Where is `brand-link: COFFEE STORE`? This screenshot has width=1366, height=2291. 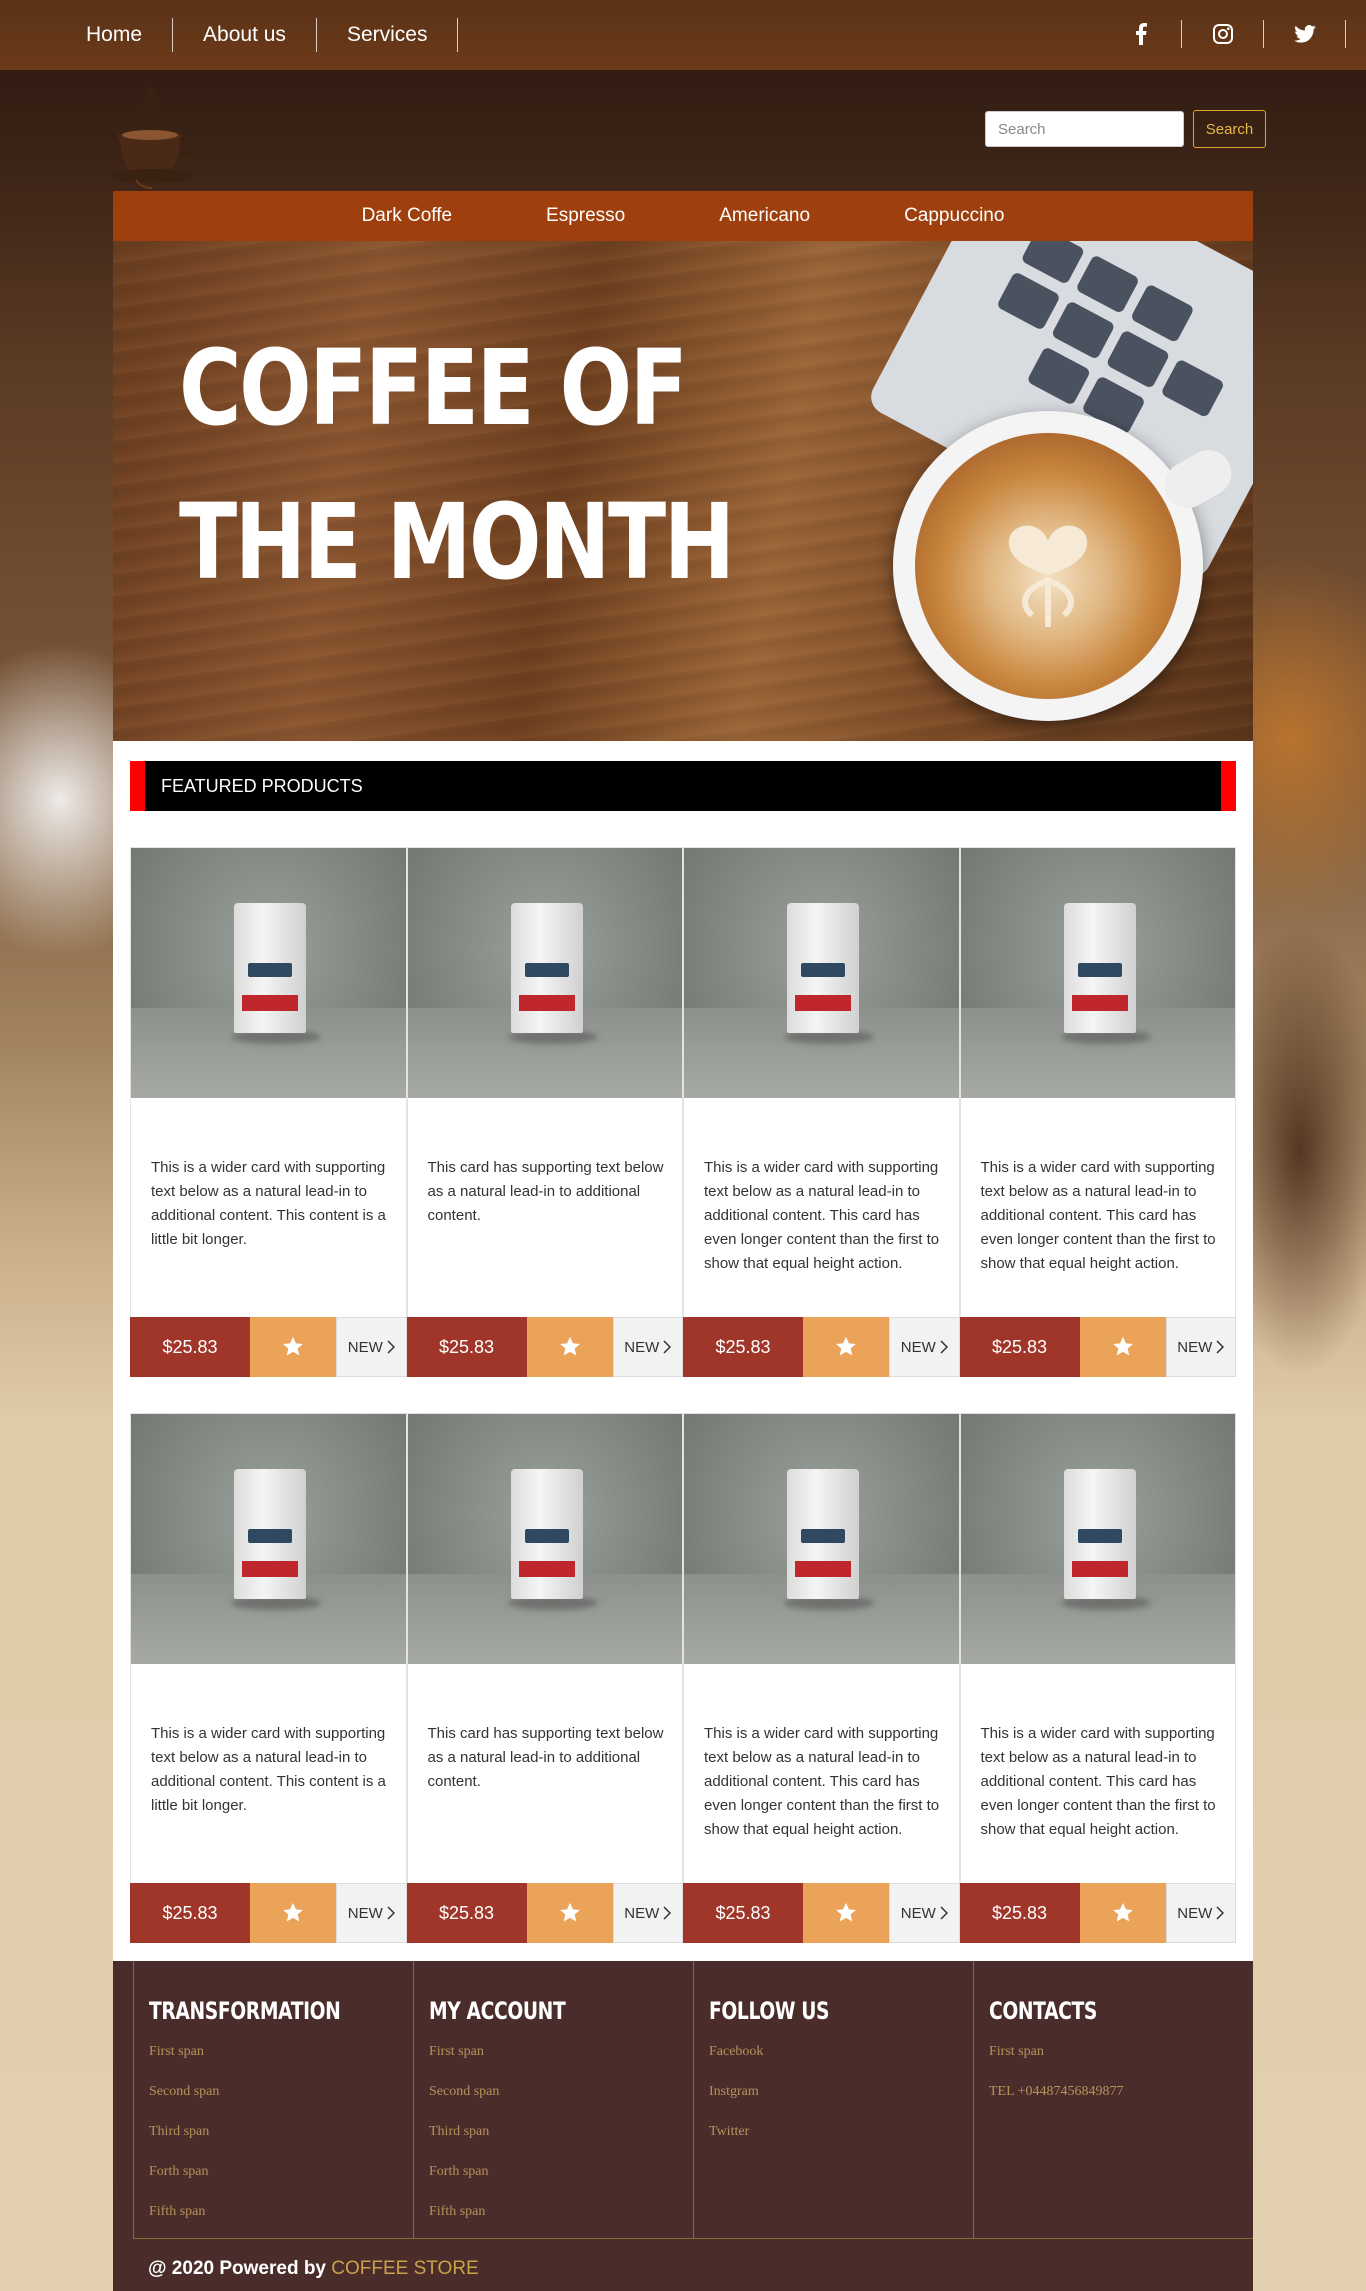 brand-link: COFFEE STORE is located at coordinates (404, 2268).